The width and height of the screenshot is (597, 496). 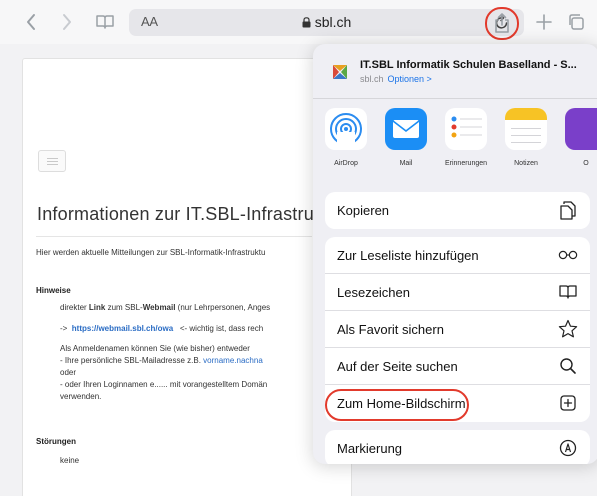 I want to click on action-group-copy: Kopieren, so click(x=457, y=210).